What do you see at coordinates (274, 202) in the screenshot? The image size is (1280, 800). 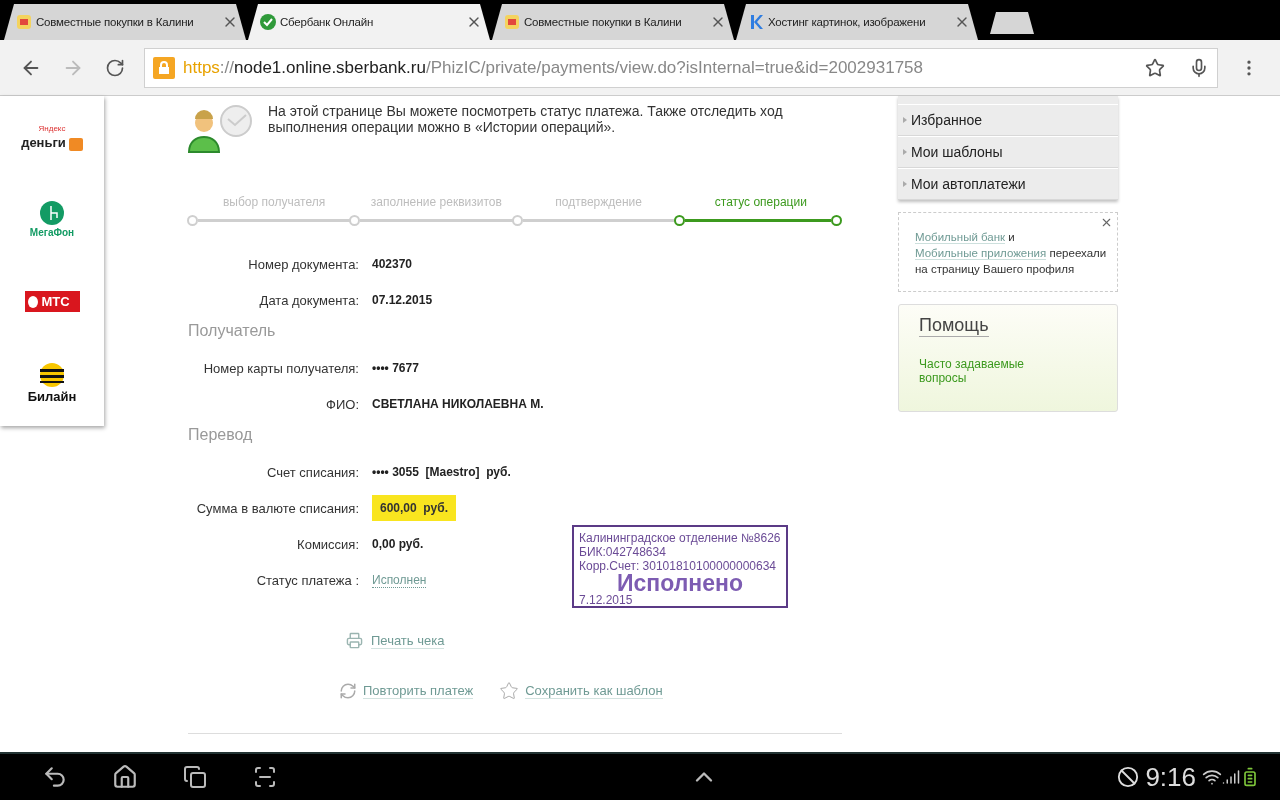 I see `step-label: выбор получателя` at bounding box center [274, 202].